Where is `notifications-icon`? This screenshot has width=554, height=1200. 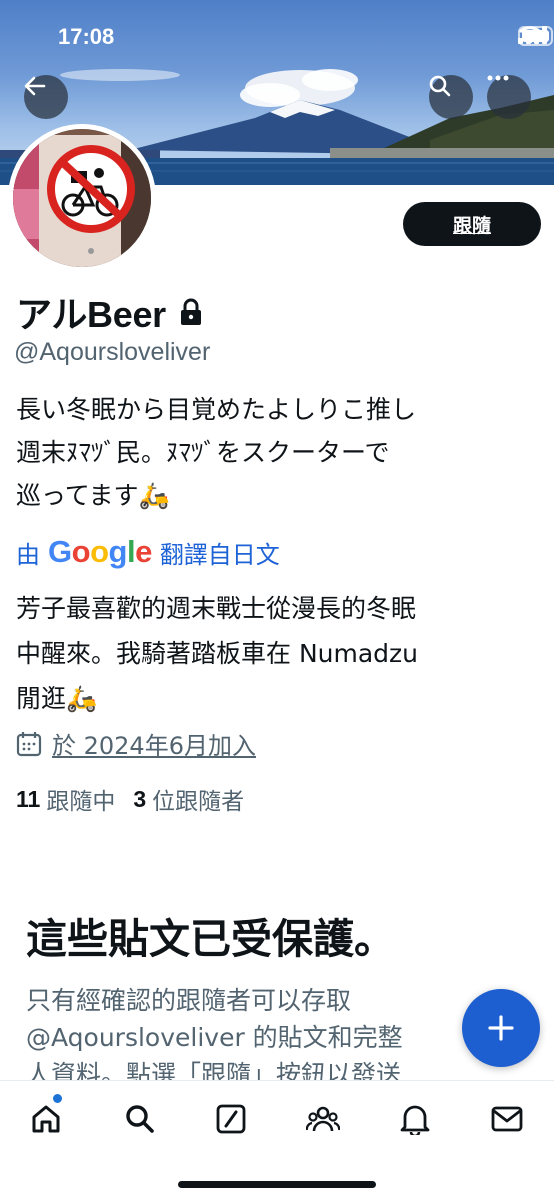
notifications-icon is located at coordinates (415, 1120).